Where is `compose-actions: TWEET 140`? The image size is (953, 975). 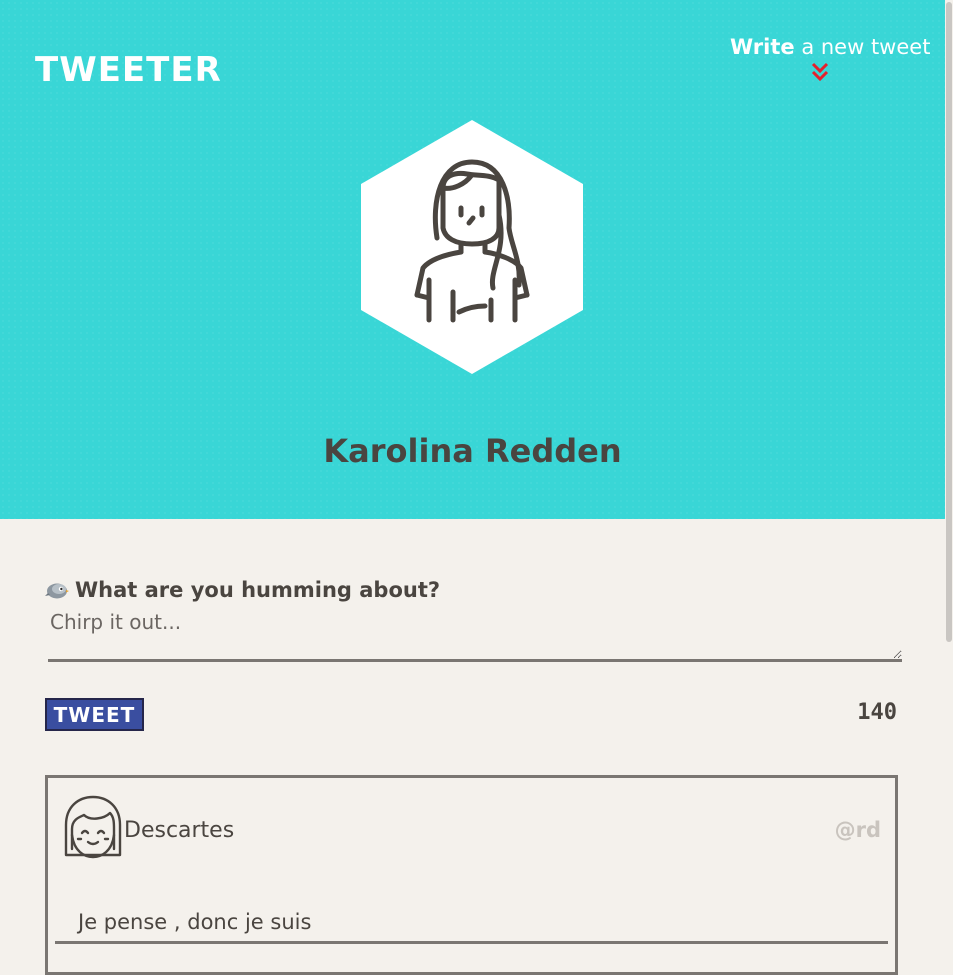 compose-actions: TWEET 140 is located at coordinates (471, 715).